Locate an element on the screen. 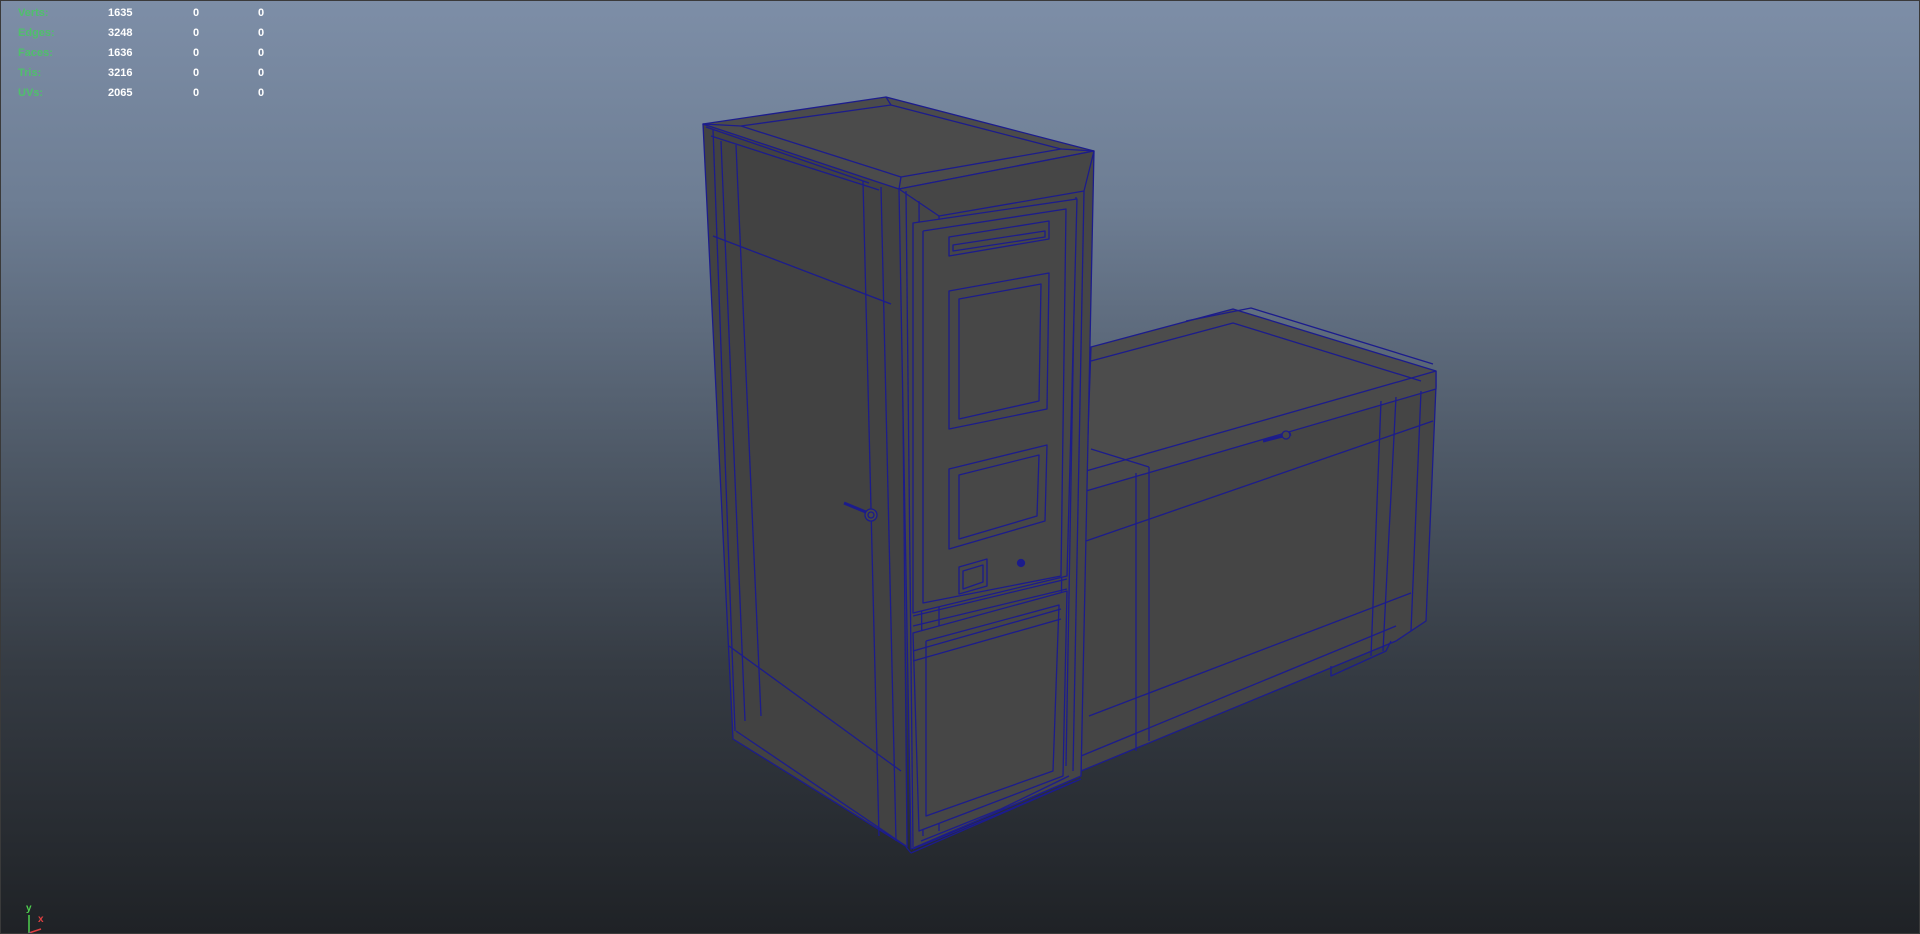  door-button is located at coordinates (1021, 563).